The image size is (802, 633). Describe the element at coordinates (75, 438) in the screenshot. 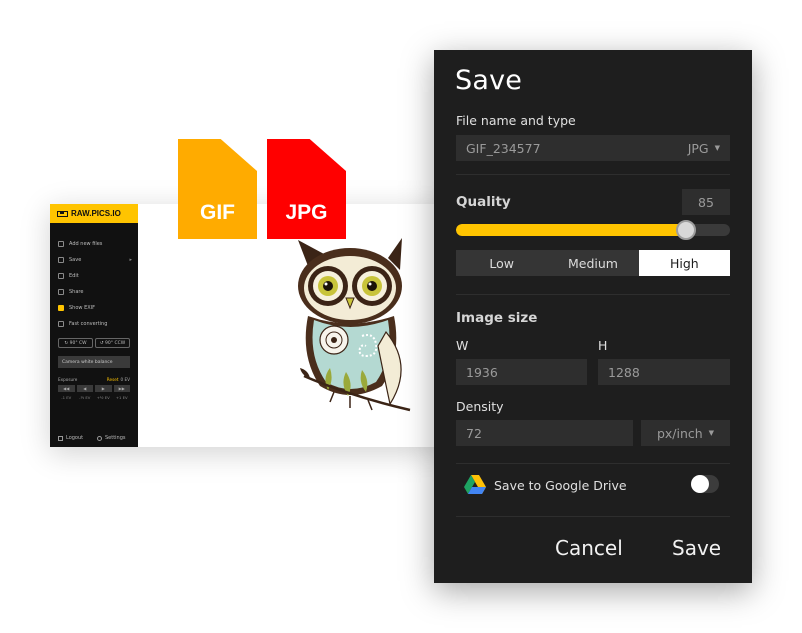

I see `logout-label: Logout` at that location.